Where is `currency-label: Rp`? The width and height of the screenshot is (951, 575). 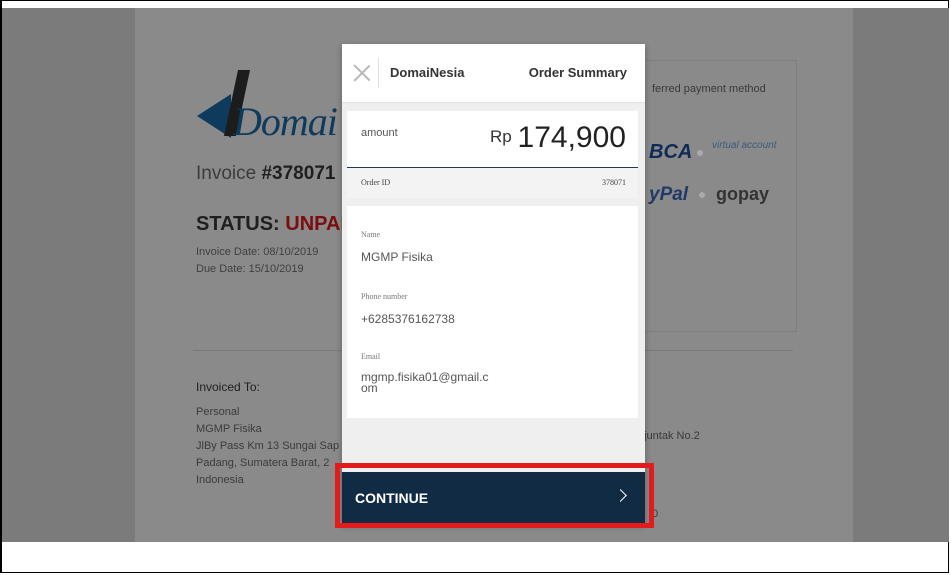 currency-label: Rp is located at coordinates (501, 136).